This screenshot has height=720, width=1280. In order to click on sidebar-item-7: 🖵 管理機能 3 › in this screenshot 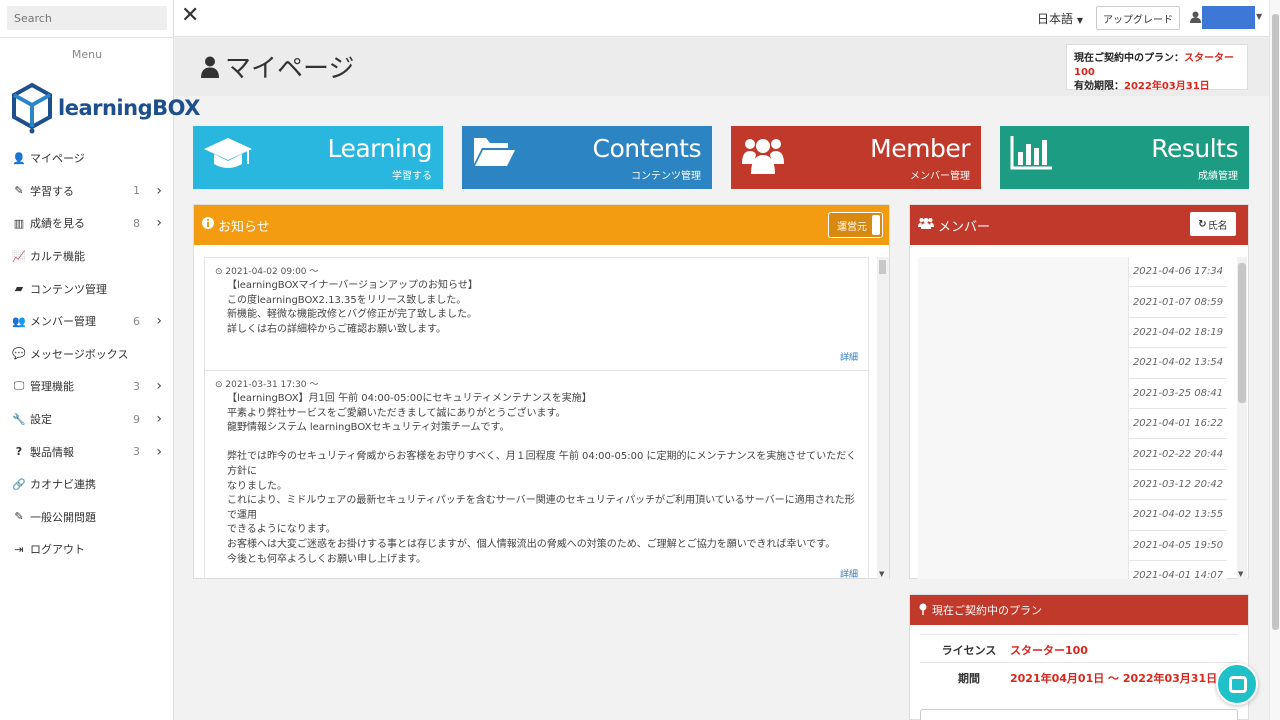, I will do `click(87, 386)`.